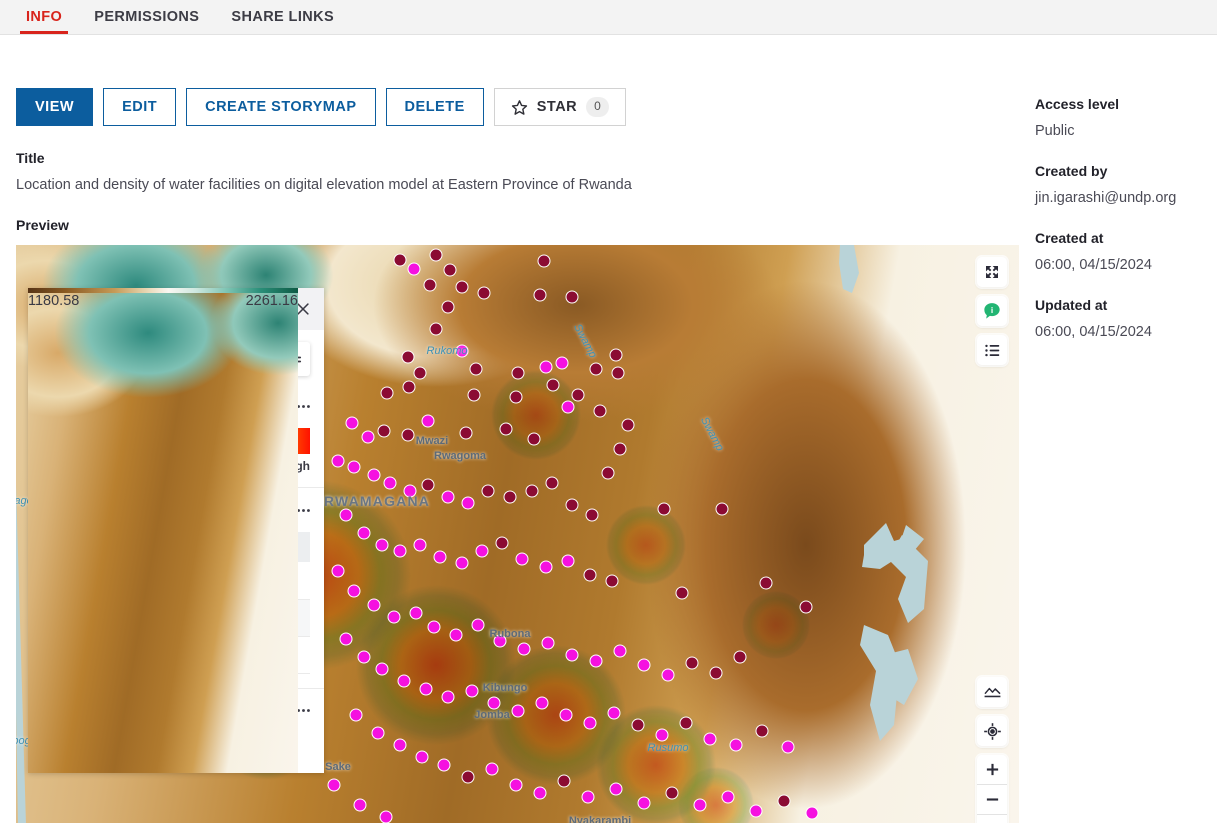  I want to click on terrain-button, so click(992, 692).